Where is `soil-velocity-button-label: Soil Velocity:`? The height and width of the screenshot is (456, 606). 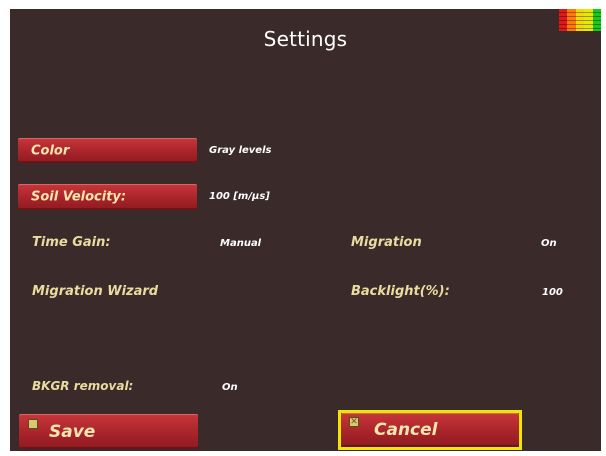
soil-velocity-button-label: Soil Velocity: is located at coordinates (79, 197).